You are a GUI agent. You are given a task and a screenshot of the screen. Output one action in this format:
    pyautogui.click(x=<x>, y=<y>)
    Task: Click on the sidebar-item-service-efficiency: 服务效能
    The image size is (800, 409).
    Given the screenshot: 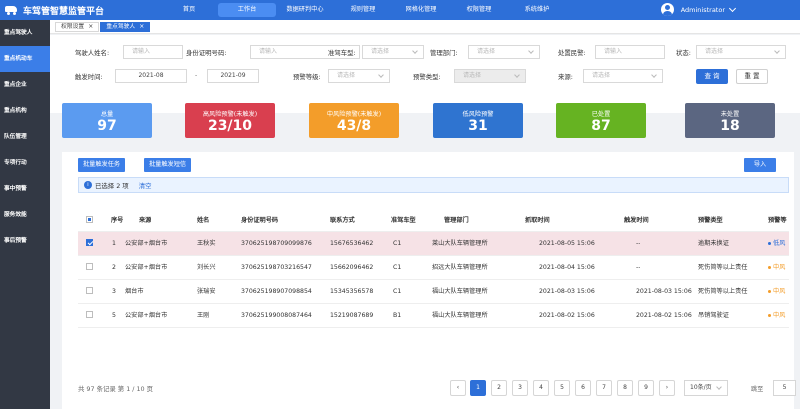 What is the action you would take?
    pyautogui.click(x=25, y=215)
    